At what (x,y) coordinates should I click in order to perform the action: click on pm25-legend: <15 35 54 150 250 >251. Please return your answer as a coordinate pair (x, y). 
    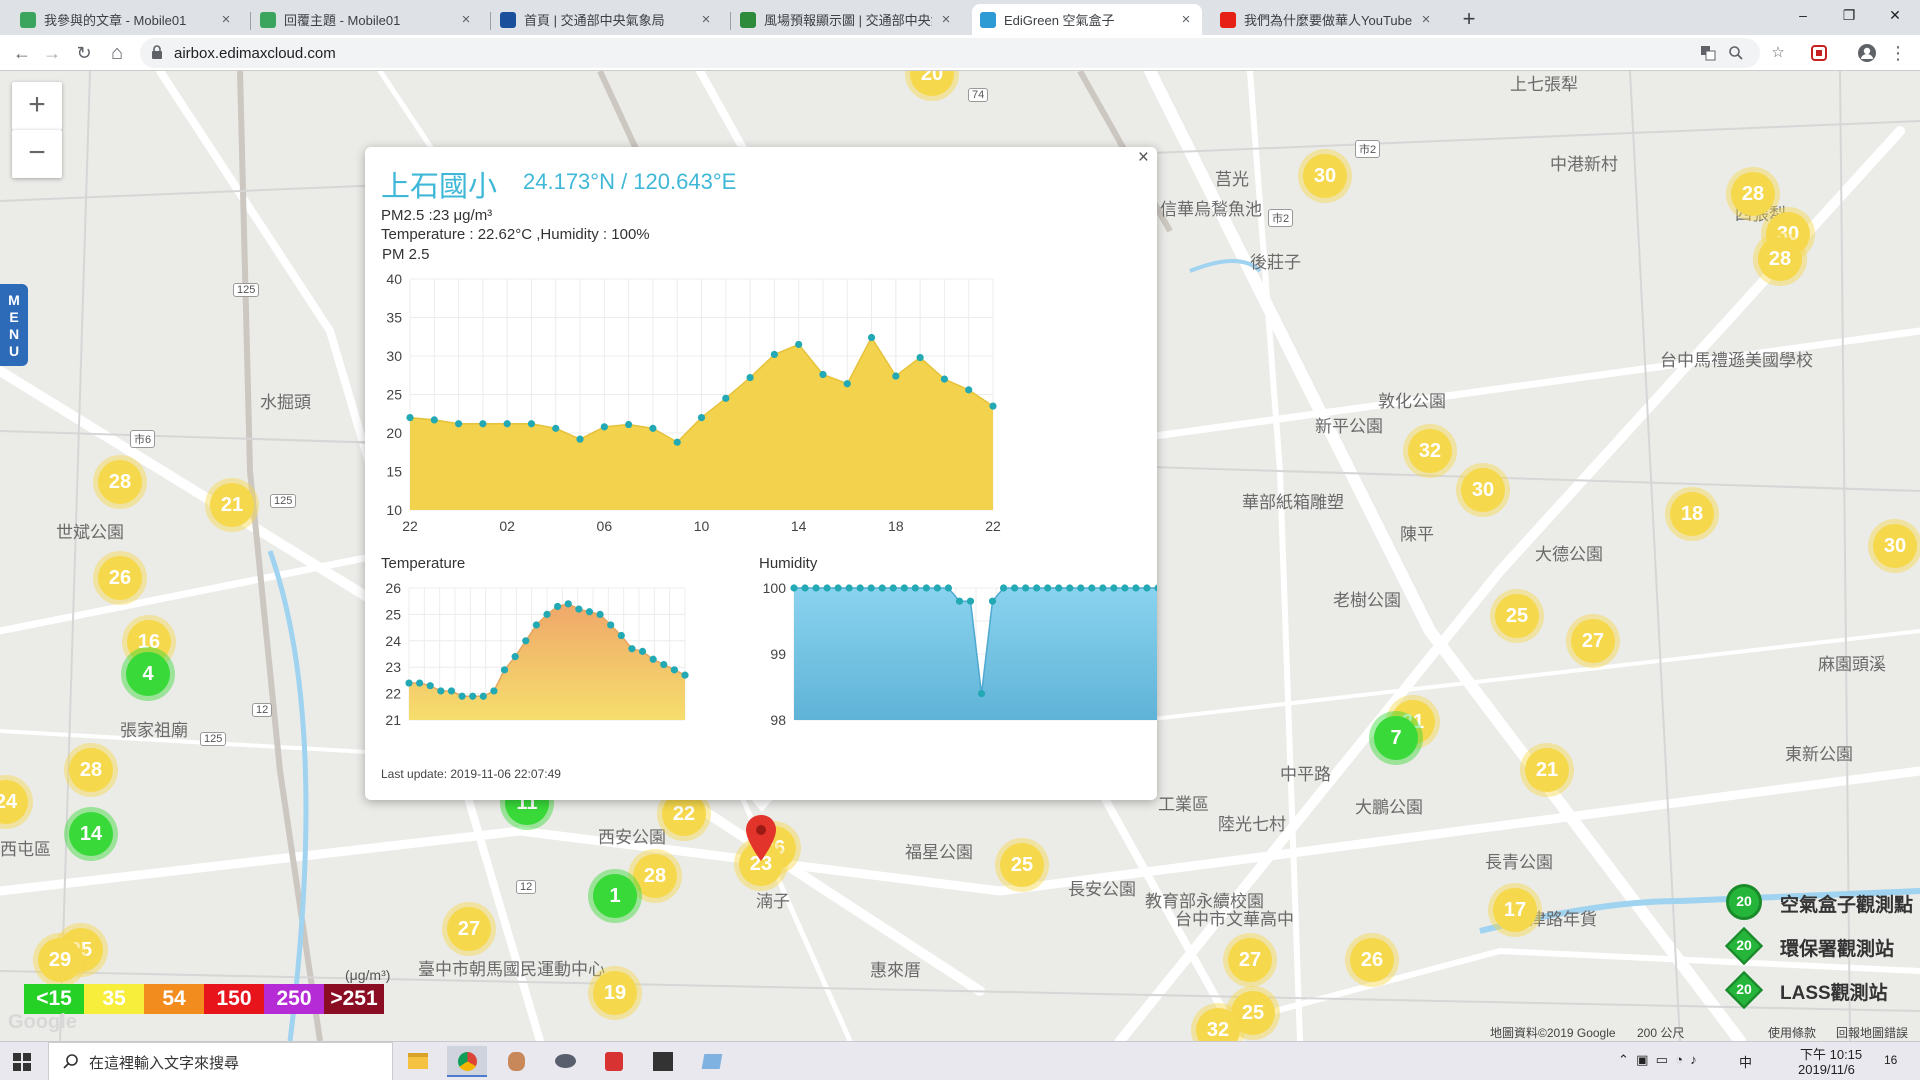
    Looking at the image, I should click on (204, 999).